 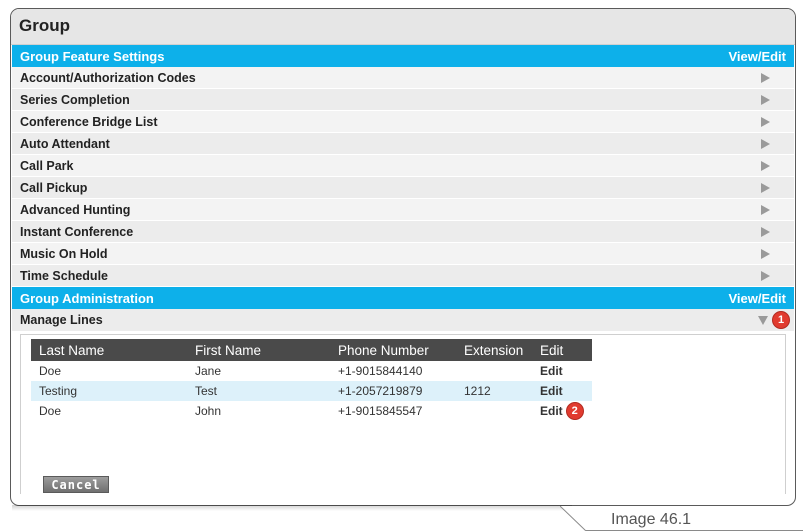 What do you see at coordinates (403, 232) in the screenshot?
I see `feature-item-instant-conference: Instant Conference` at bounding box center [403, 232].